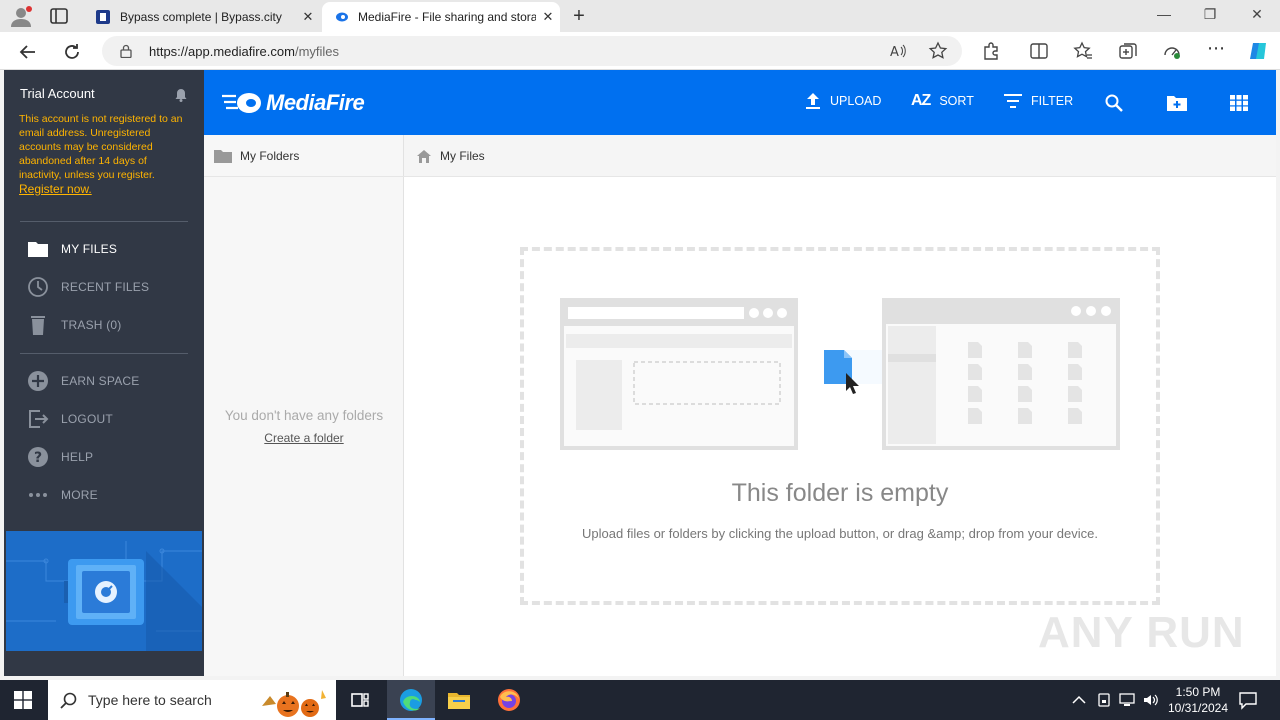 The height and width of the screenshot is (720, 1280). Describe the element at coordinates (72, 52) in the screenshot. I see `refresh-icon` at that location.